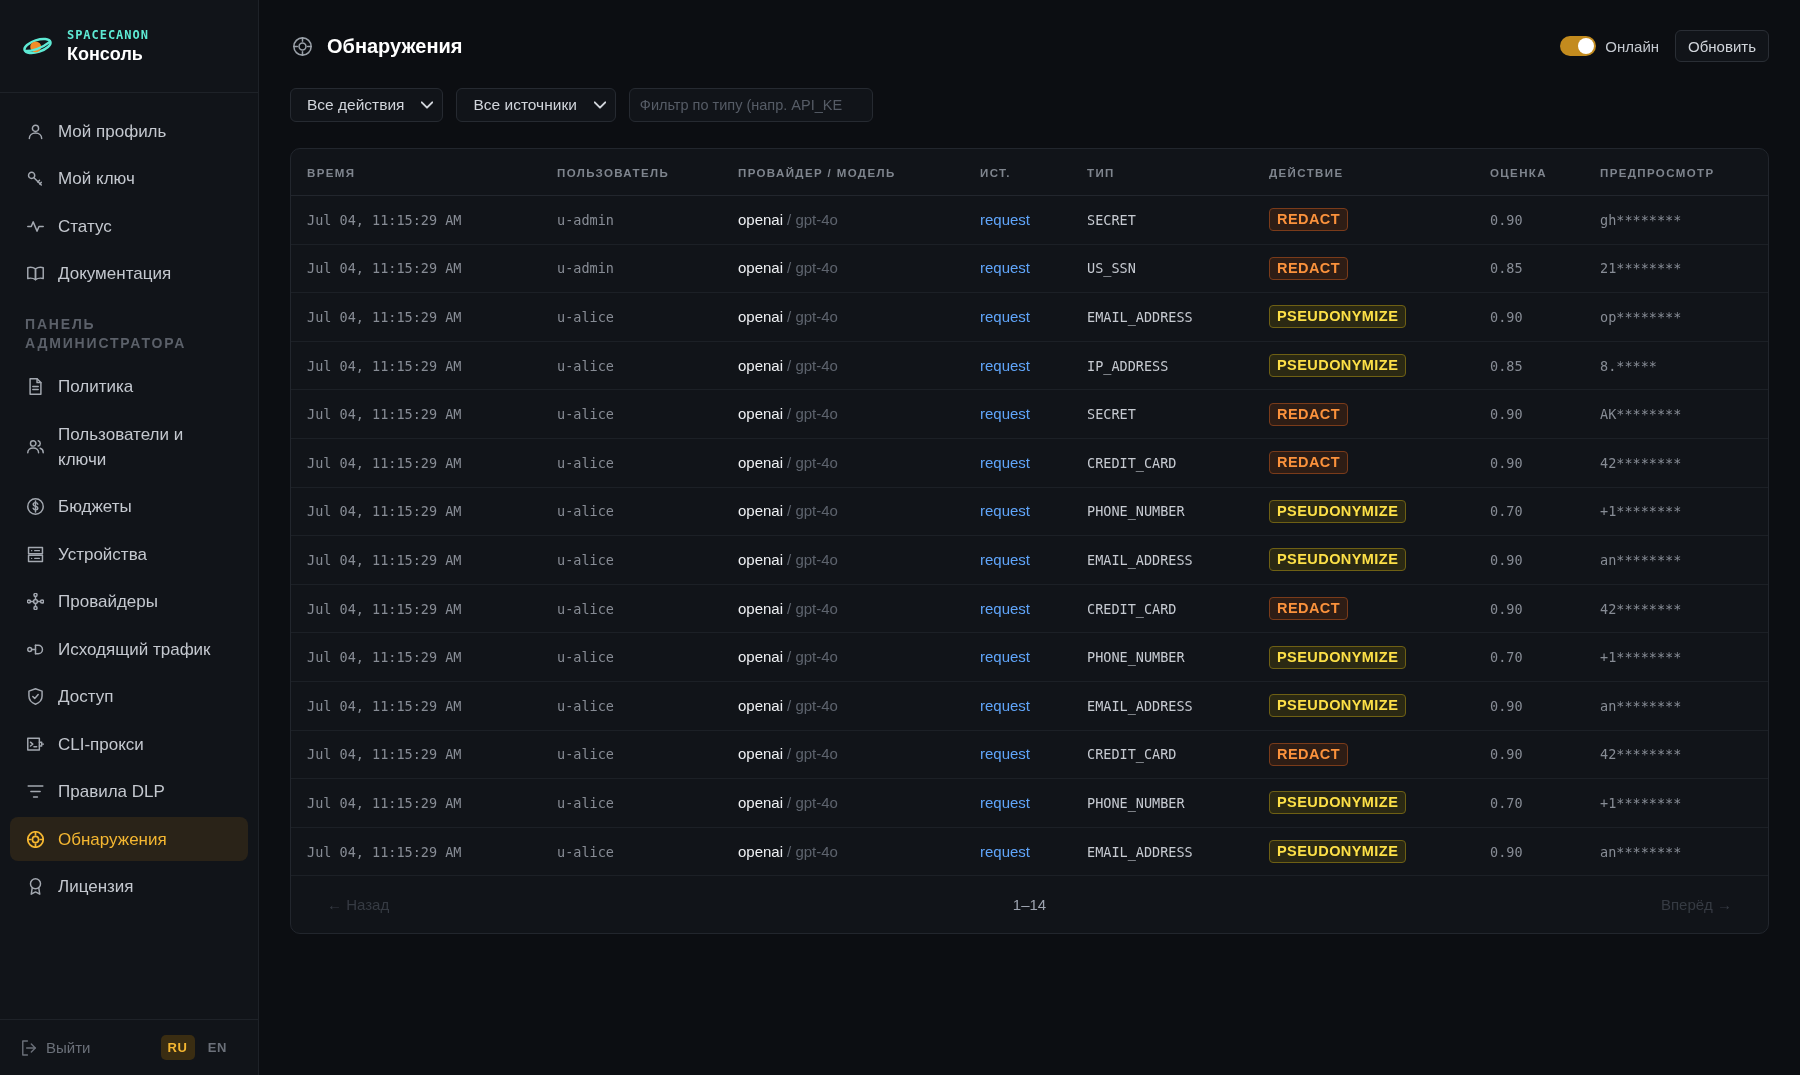 Image resolution: width=1800 pixels, height=1075 pixels. Describe the element at coordinates (1722, 46) in the screenshot. I see `refresh-button: Обновить` at that location.